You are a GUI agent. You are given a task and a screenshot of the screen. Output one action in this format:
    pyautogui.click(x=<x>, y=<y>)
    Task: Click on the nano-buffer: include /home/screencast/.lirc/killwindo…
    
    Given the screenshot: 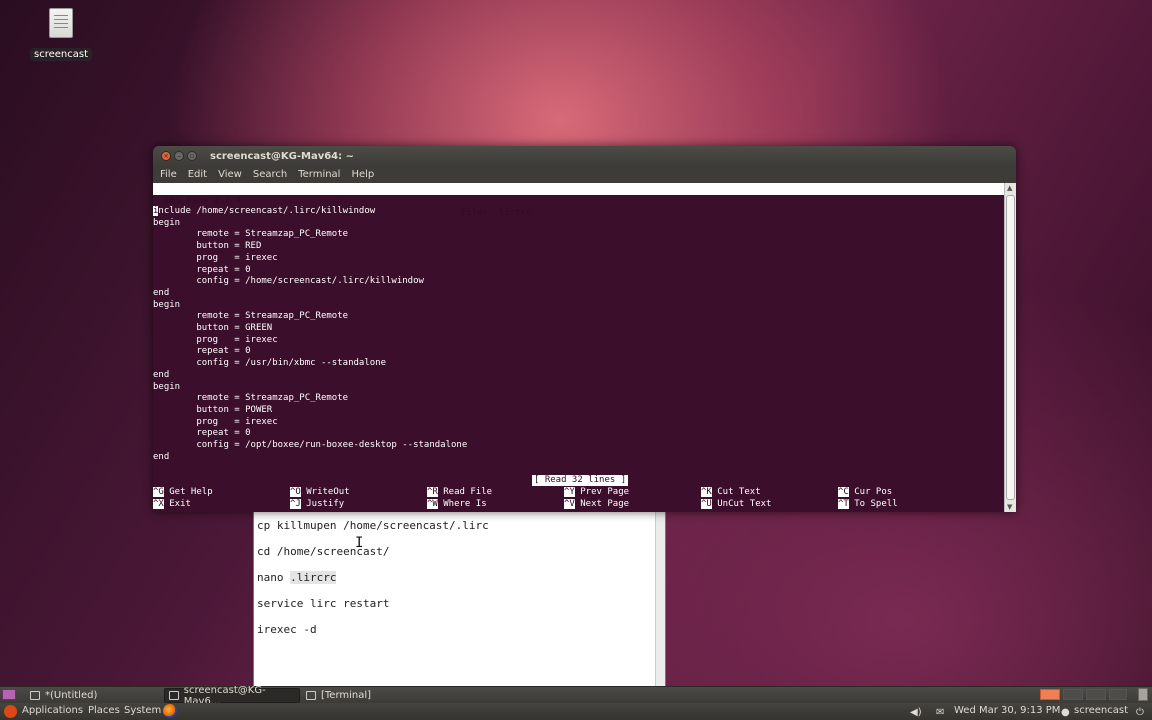 What is the action you would take?
    pyautogui.click(x=310, y=334)
    